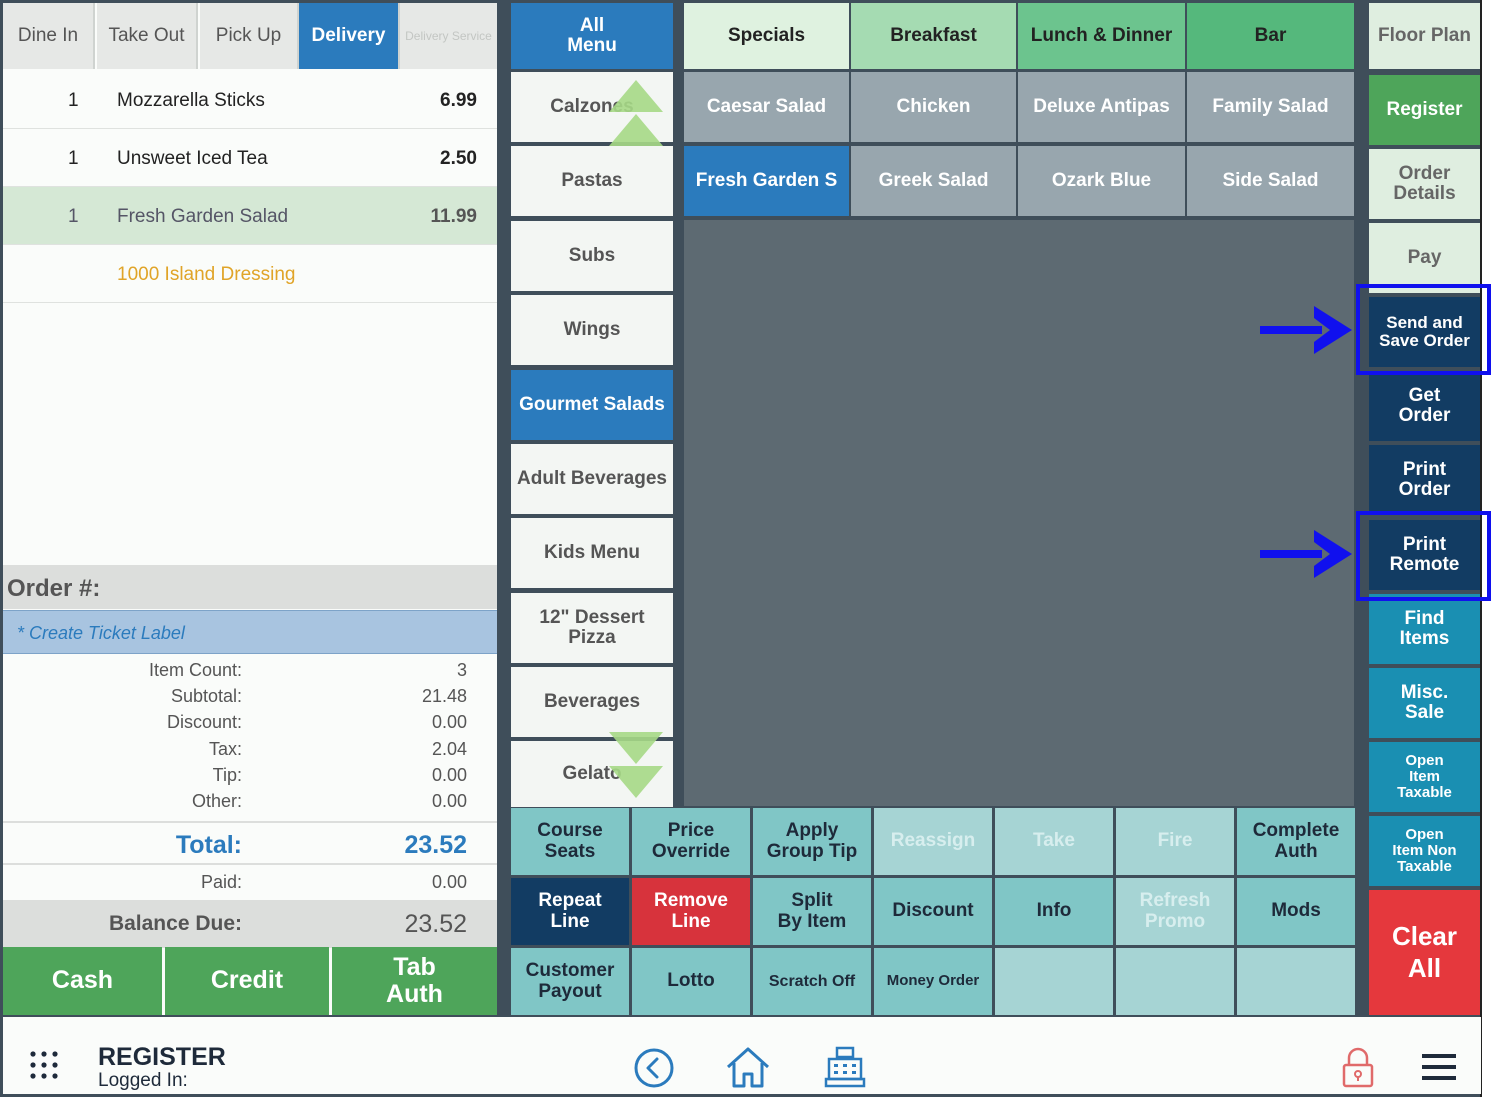 This screenshot has height=1097, width=1494. Describe the element at coordinates (1423, 329) in the screenshot. I see `highlight-send-save` at that location.